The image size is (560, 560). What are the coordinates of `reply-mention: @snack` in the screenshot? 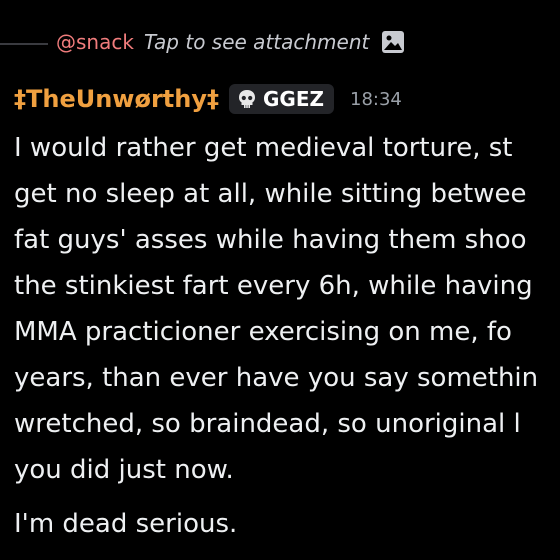 It's located at (95, 42).